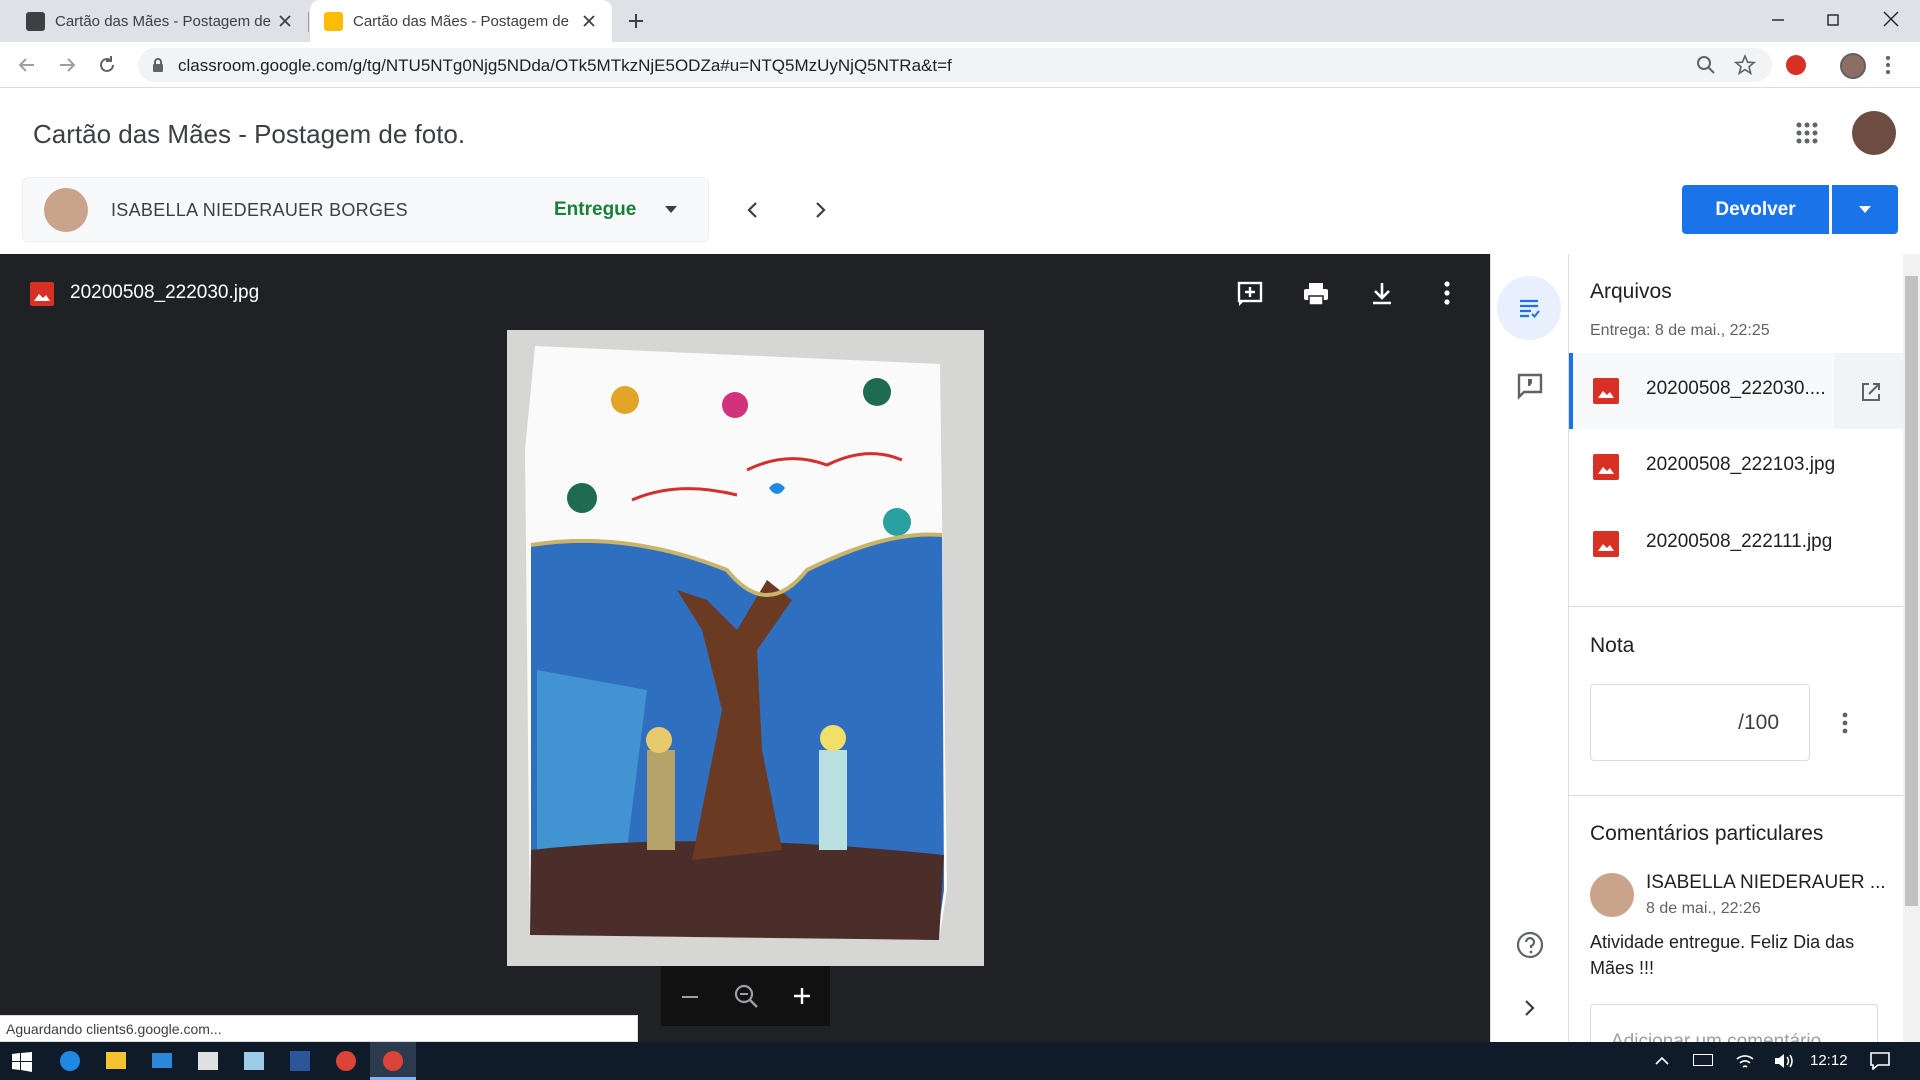  What do you see at coordinates (690, 997) in the screenshot?
I see `zoom-out-icon` at bounding box center [690, 997].